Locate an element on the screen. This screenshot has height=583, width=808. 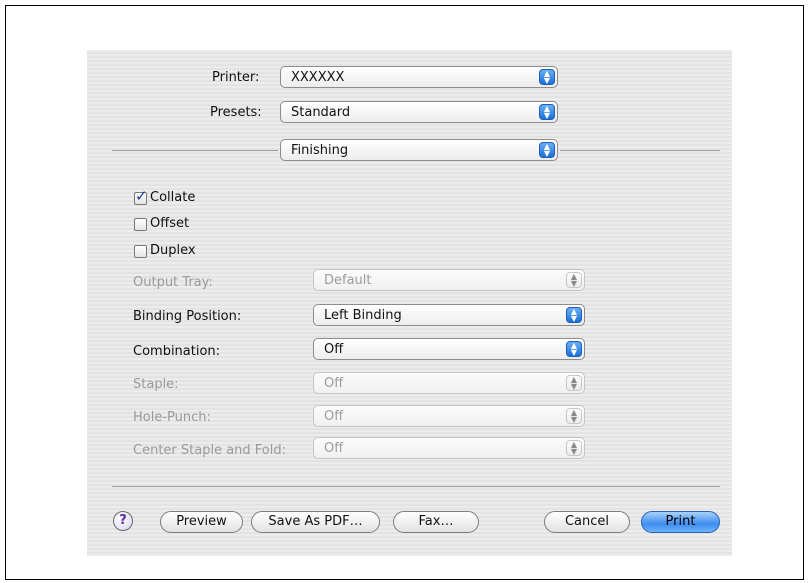
pane-popup: Finishing ▲ ▼ is located at coordinates (419, 150).